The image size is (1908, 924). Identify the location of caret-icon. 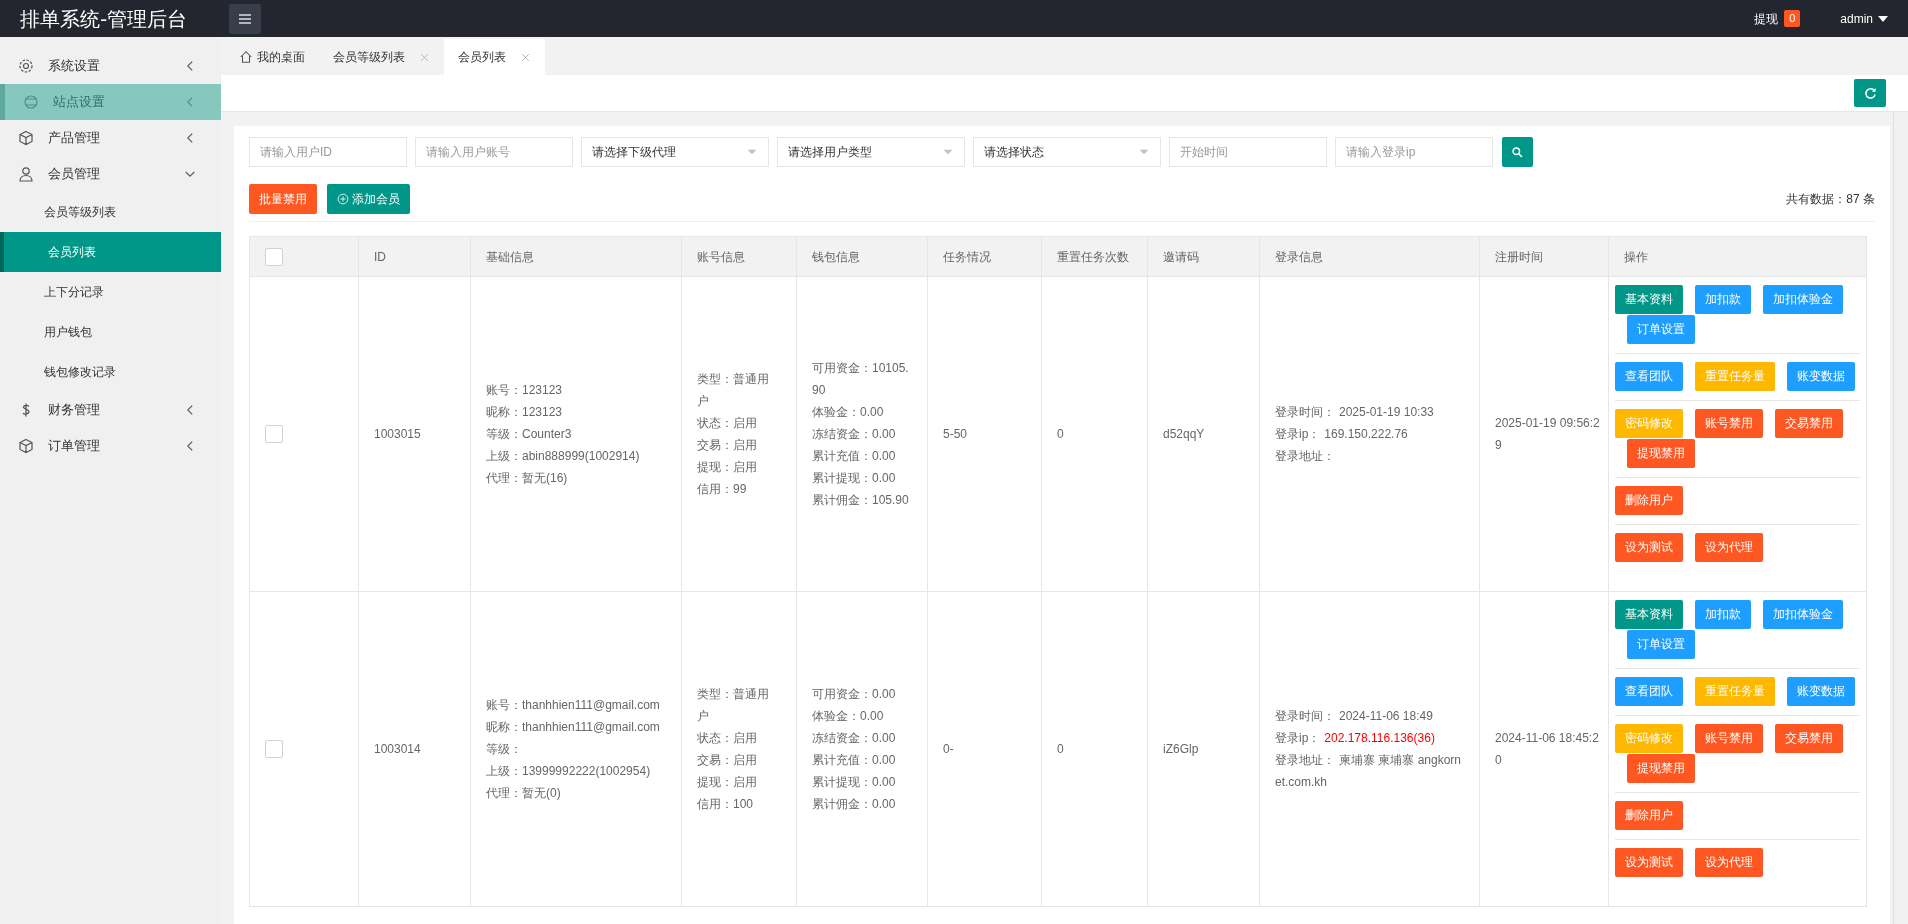
(1883, 18).